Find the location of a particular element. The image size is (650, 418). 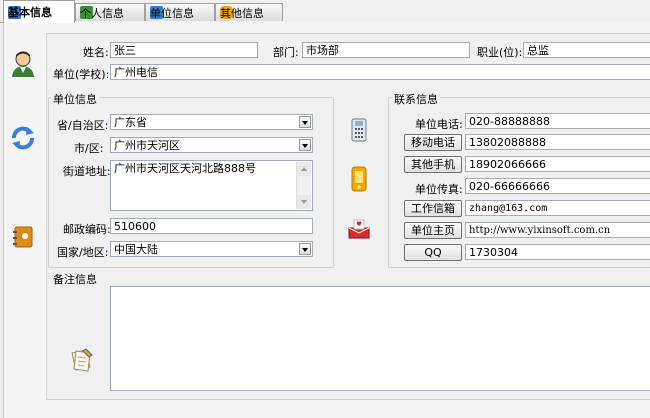

mobile-phone-button: 移动电话 is located at coordinates (433, 142).